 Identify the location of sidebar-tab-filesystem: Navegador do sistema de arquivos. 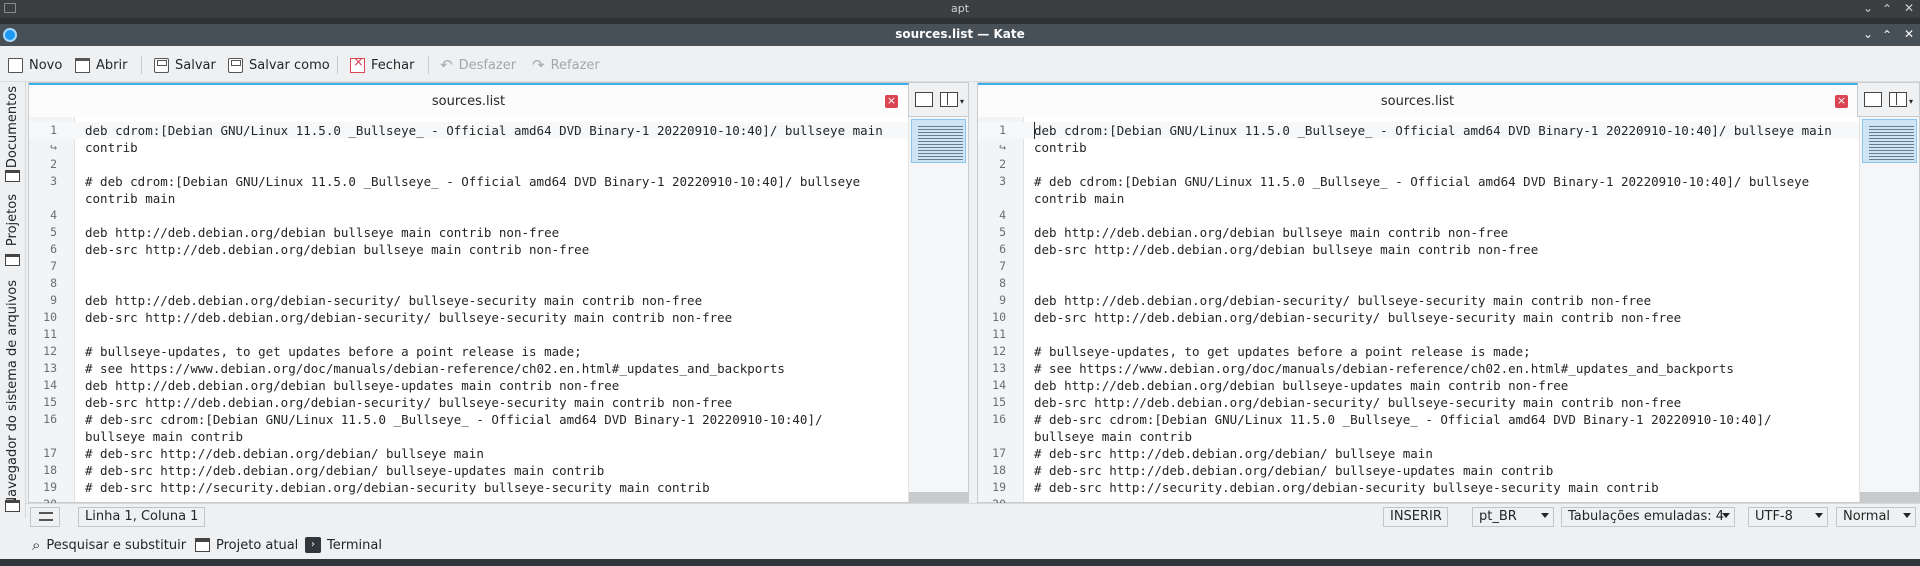
(13, 393).